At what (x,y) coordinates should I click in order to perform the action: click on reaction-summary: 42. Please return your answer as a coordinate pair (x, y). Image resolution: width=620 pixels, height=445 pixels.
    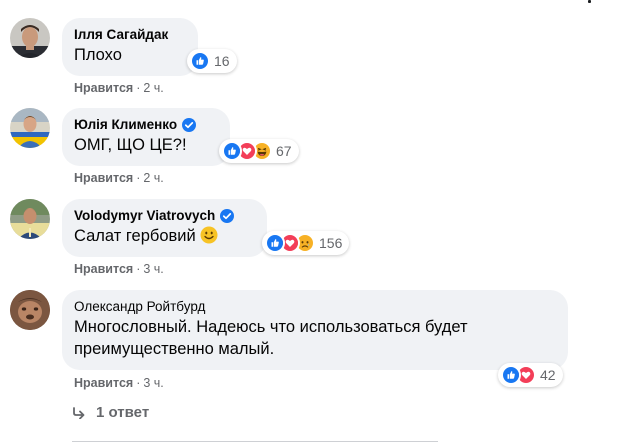
    Looking at the image, I should click on (530, 375).